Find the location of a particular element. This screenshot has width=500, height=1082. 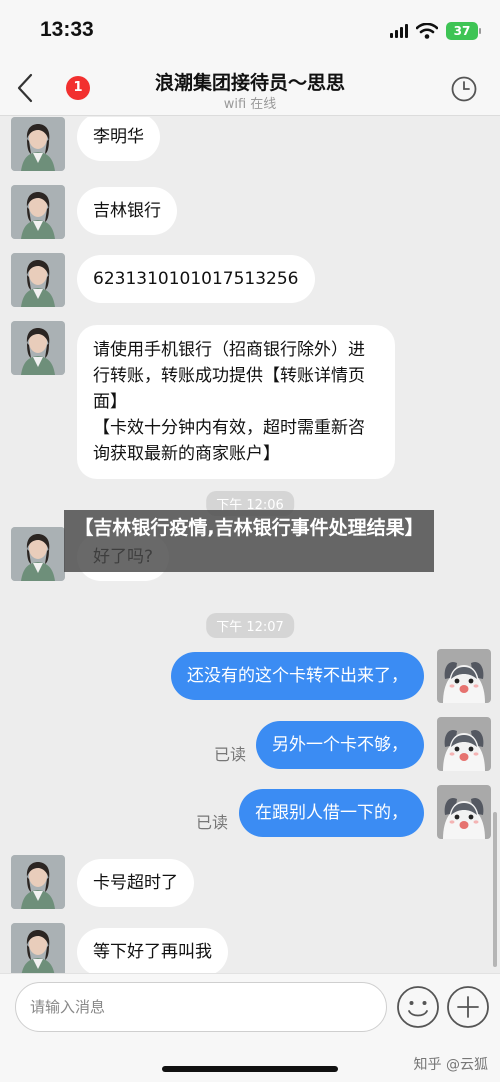

clock-icon is located at coordinates (464, 89).